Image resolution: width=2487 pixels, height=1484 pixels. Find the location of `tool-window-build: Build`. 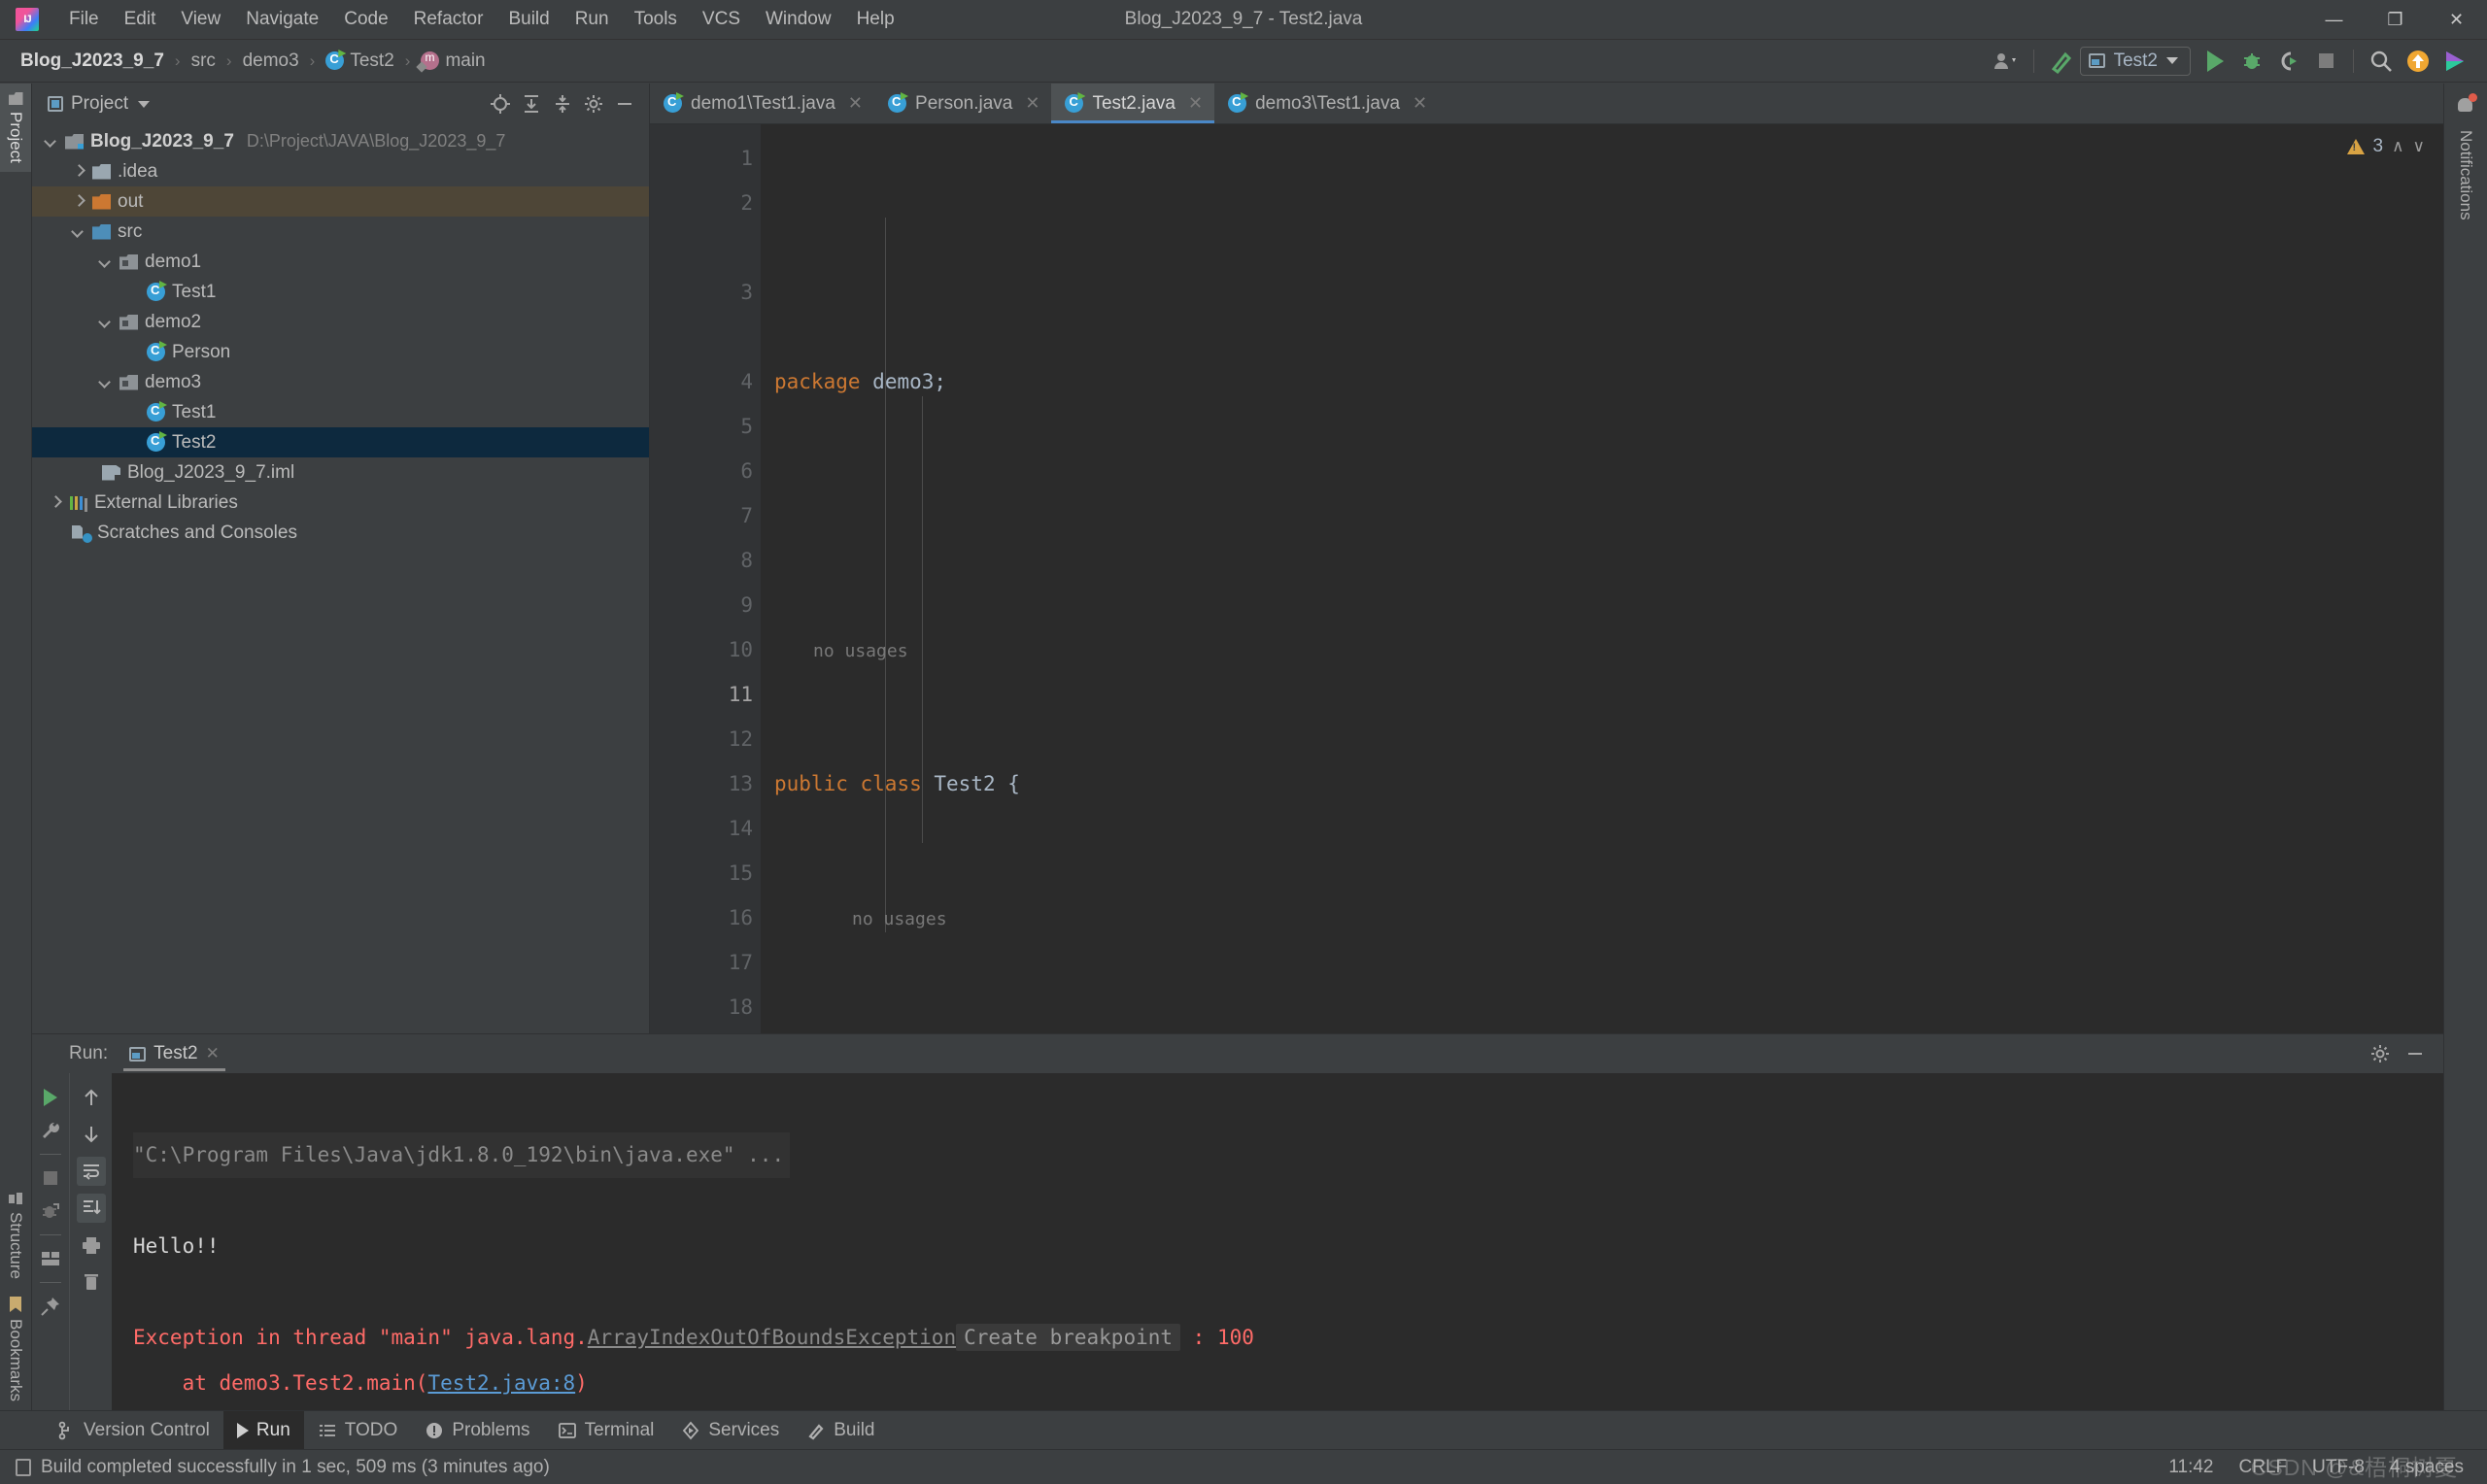

tool-window-build: Build is located at coordinates (840, 1430).